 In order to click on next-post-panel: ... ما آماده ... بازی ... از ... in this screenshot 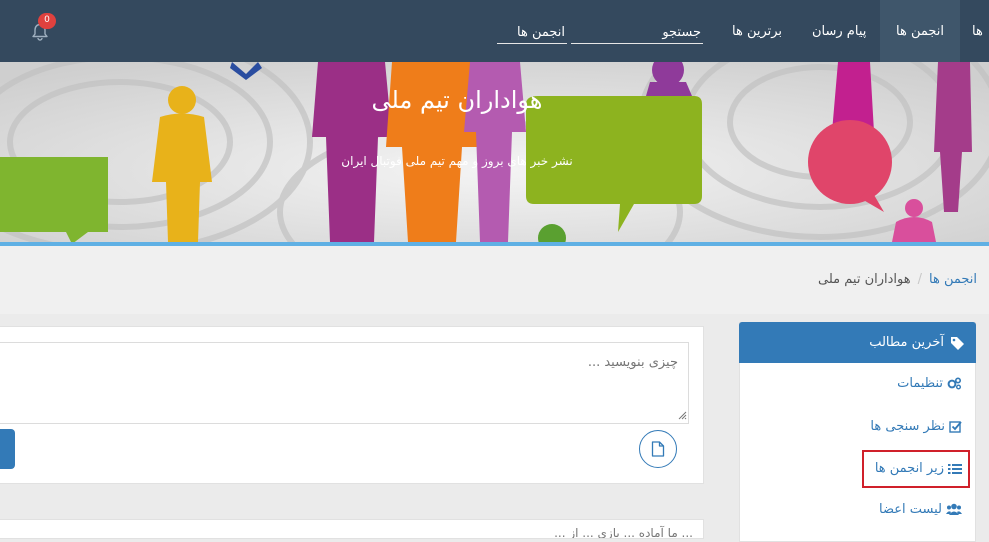, I will do `click(352, 529)`.